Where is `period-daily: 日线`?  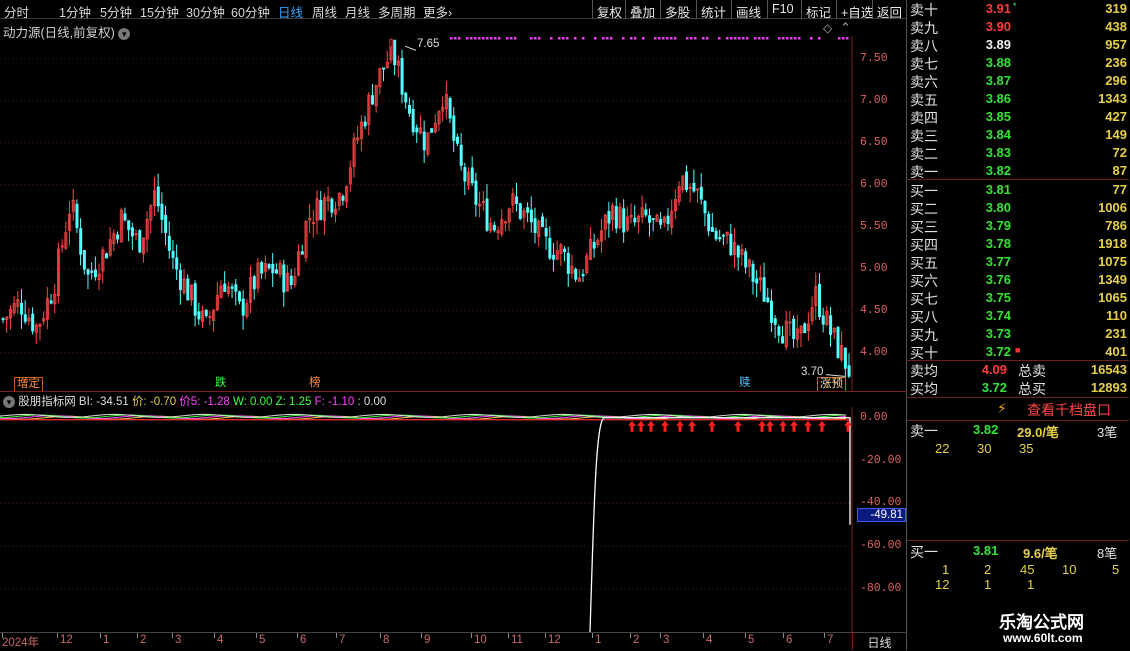 period-daily: 日线 is located at coordinates (290, 11).